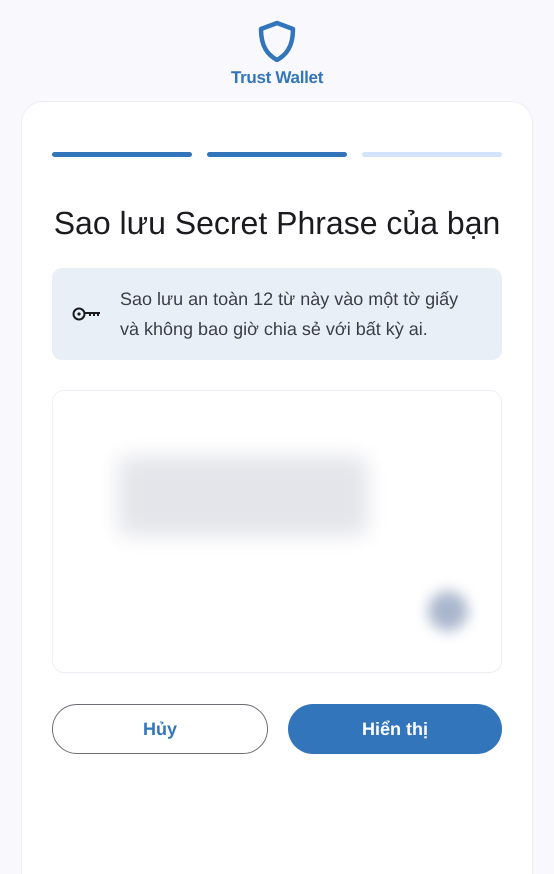  What do you see at coordinates (160, 729) in the screenshot?
I see `cancel-button: Hủy` at bounding box center [160, 729].